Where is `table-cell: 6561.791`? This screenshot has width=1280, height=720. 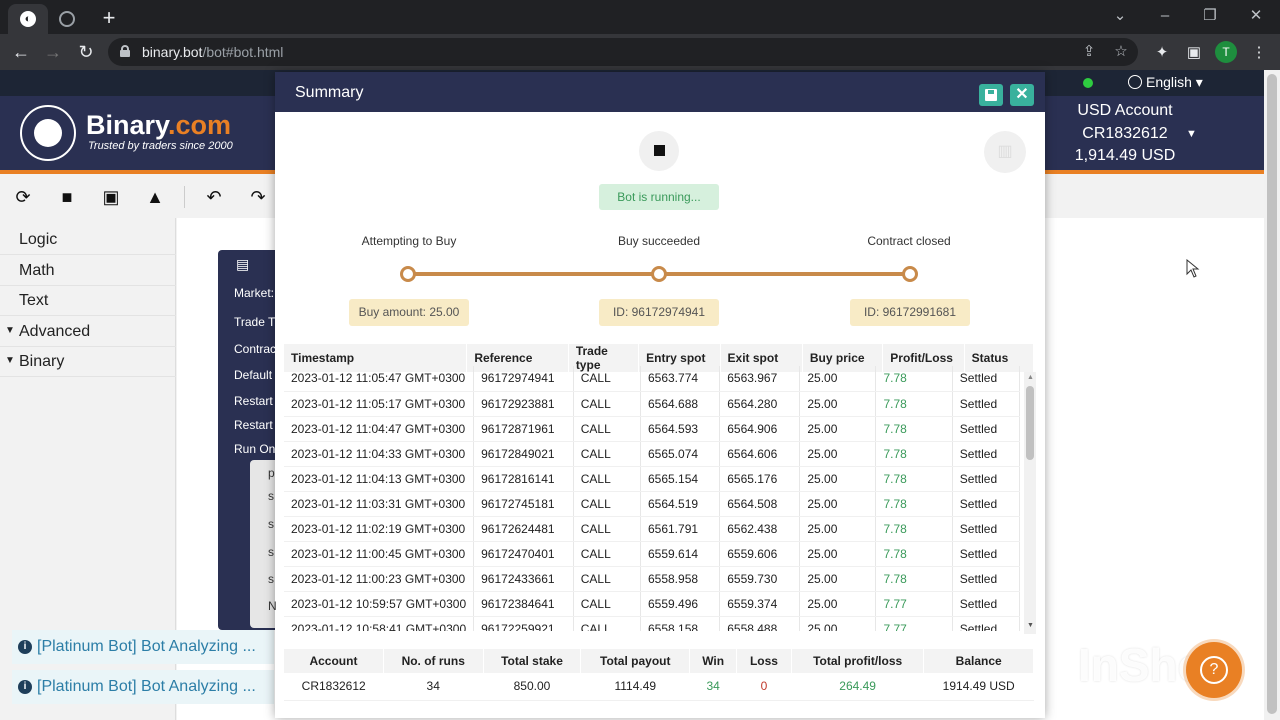 table-cell: 6561.791 is located at coordinates (680, 529).